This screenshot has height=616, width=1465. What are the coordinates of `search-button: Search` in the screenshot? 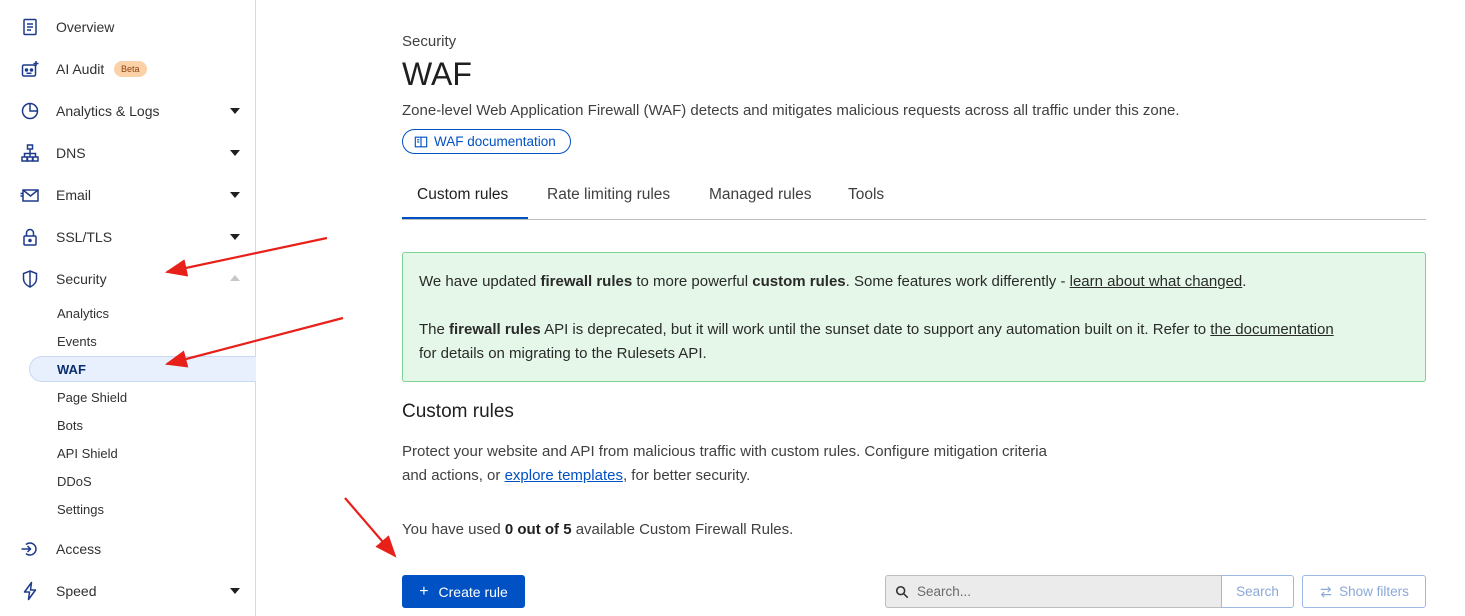 It's located at (1257, 591).